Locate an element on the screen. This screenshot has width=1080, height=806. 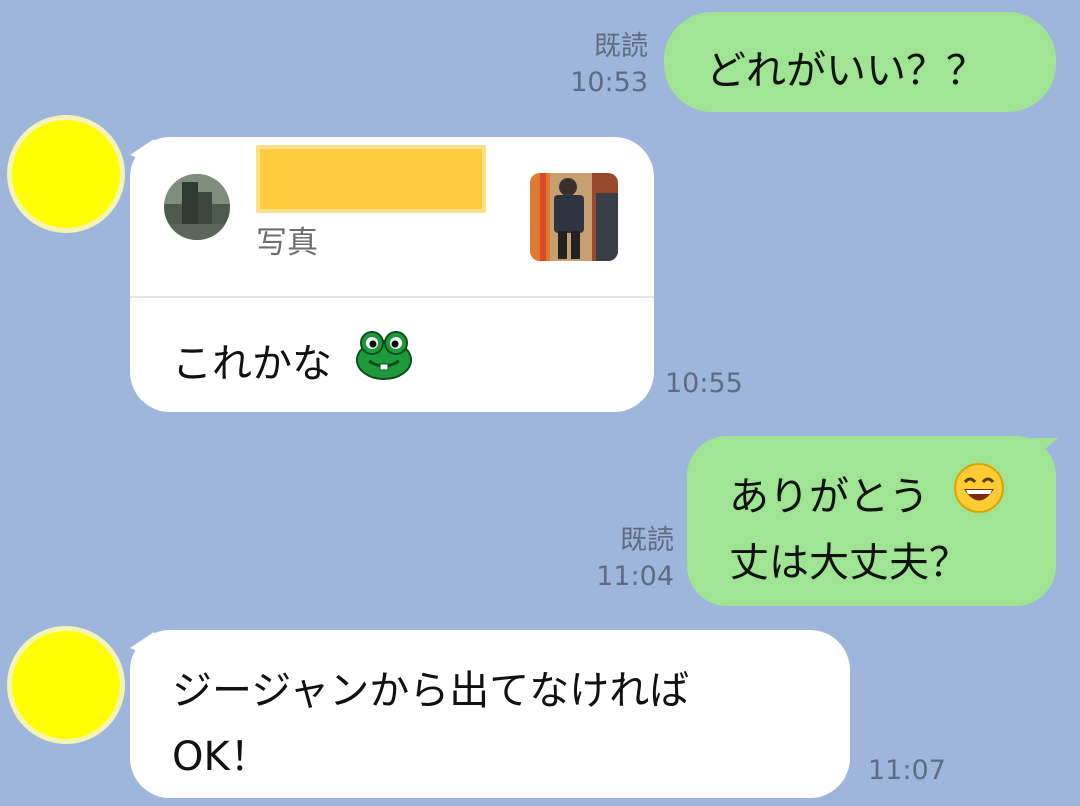
reply-author-avatar is located at coordinates (197, 207).